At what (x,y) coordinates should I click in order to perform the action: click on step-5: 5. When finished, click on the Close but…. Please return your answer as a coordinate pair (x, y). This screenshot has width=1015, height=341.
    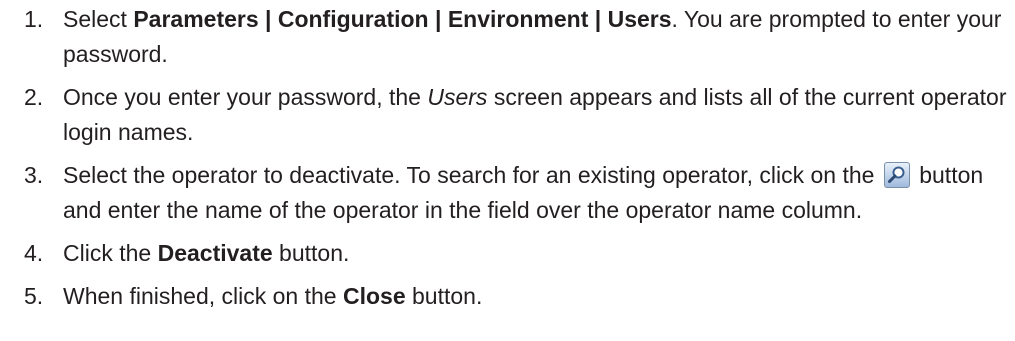
    Looking at the image, I should click on (507, 296).